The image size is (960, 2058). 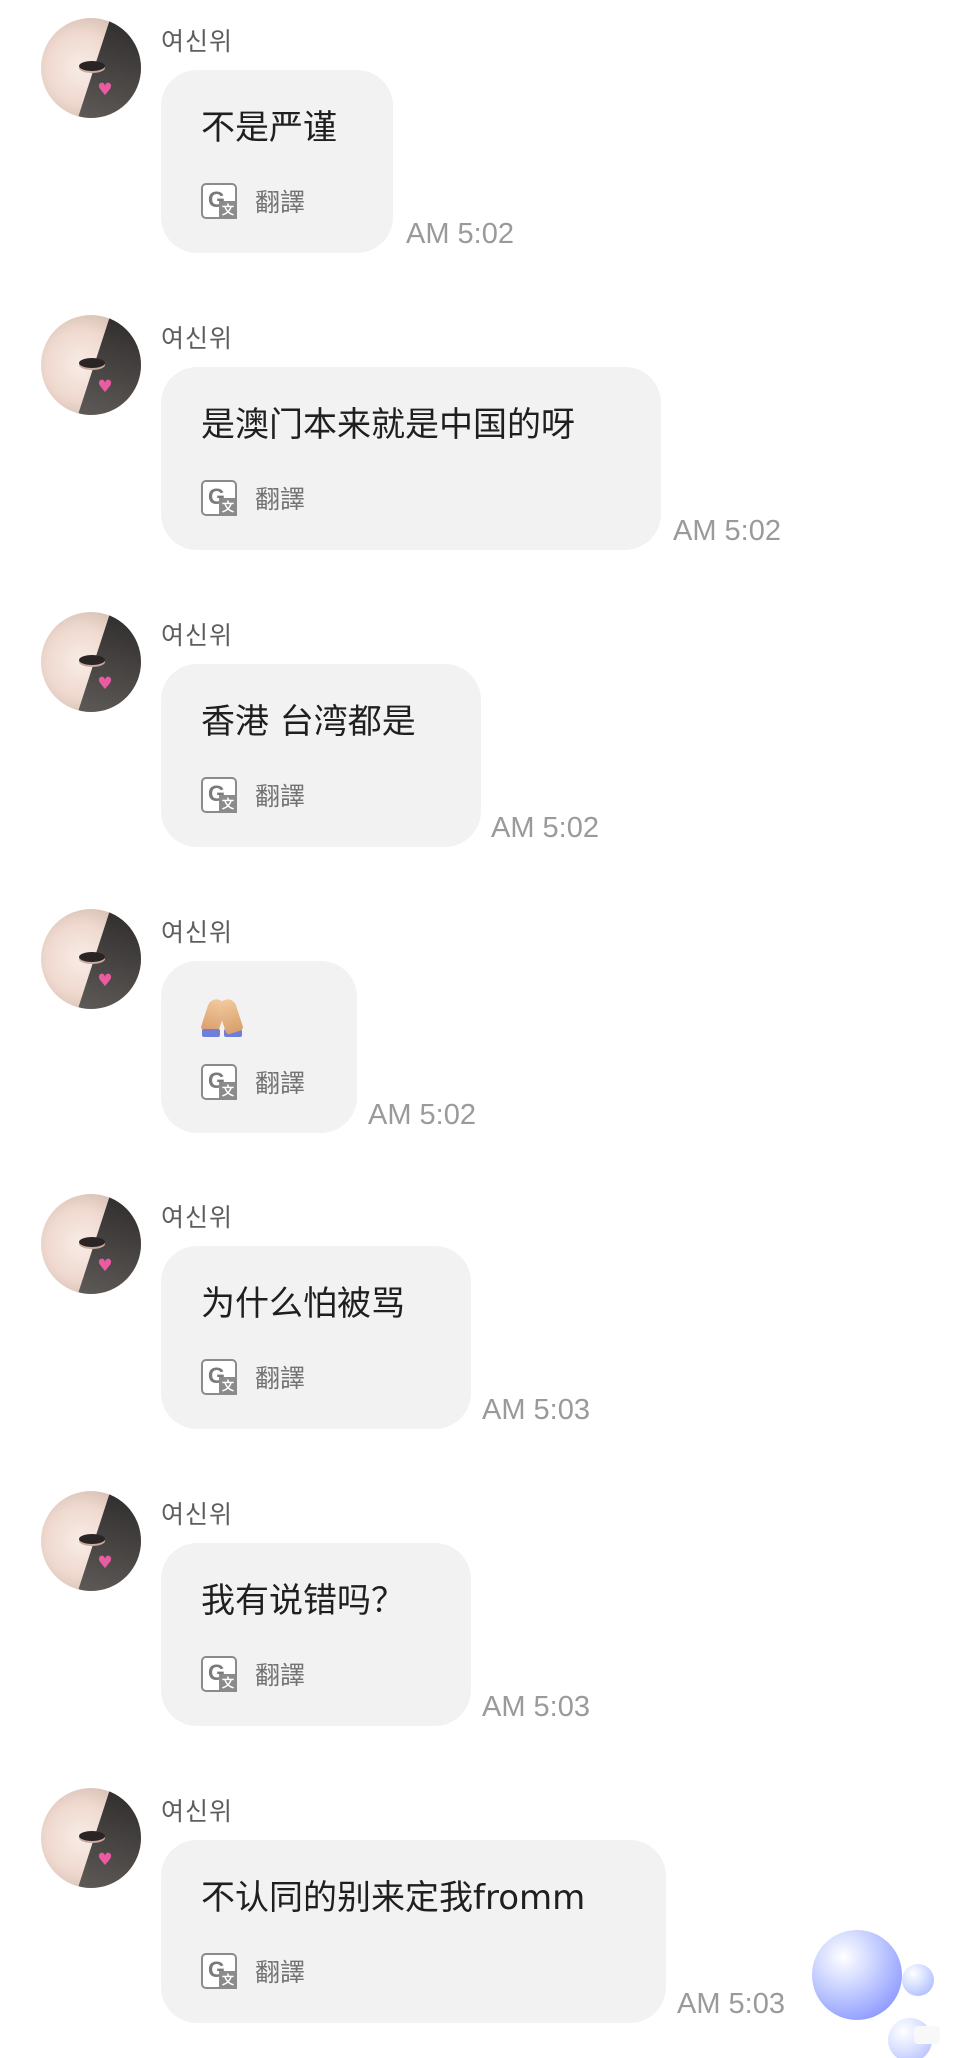 I want to click on message-item: ♥ 여신위 香港 台湾都是 G文 翻譯 AM 5:02, so click(x=480, y=742).